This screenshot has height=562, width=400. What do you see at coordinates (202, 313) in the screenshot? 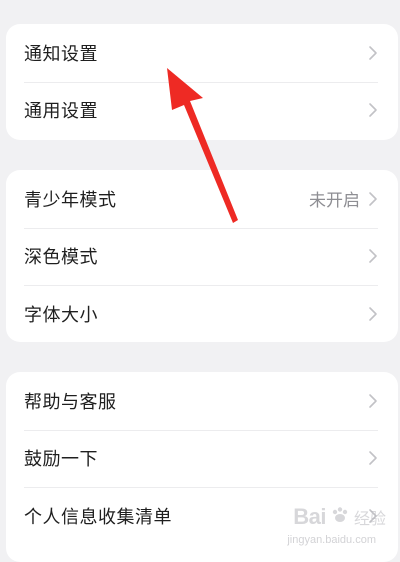
I see `settings-row-font-size: 字体大小` at bounding box center [202, 313].